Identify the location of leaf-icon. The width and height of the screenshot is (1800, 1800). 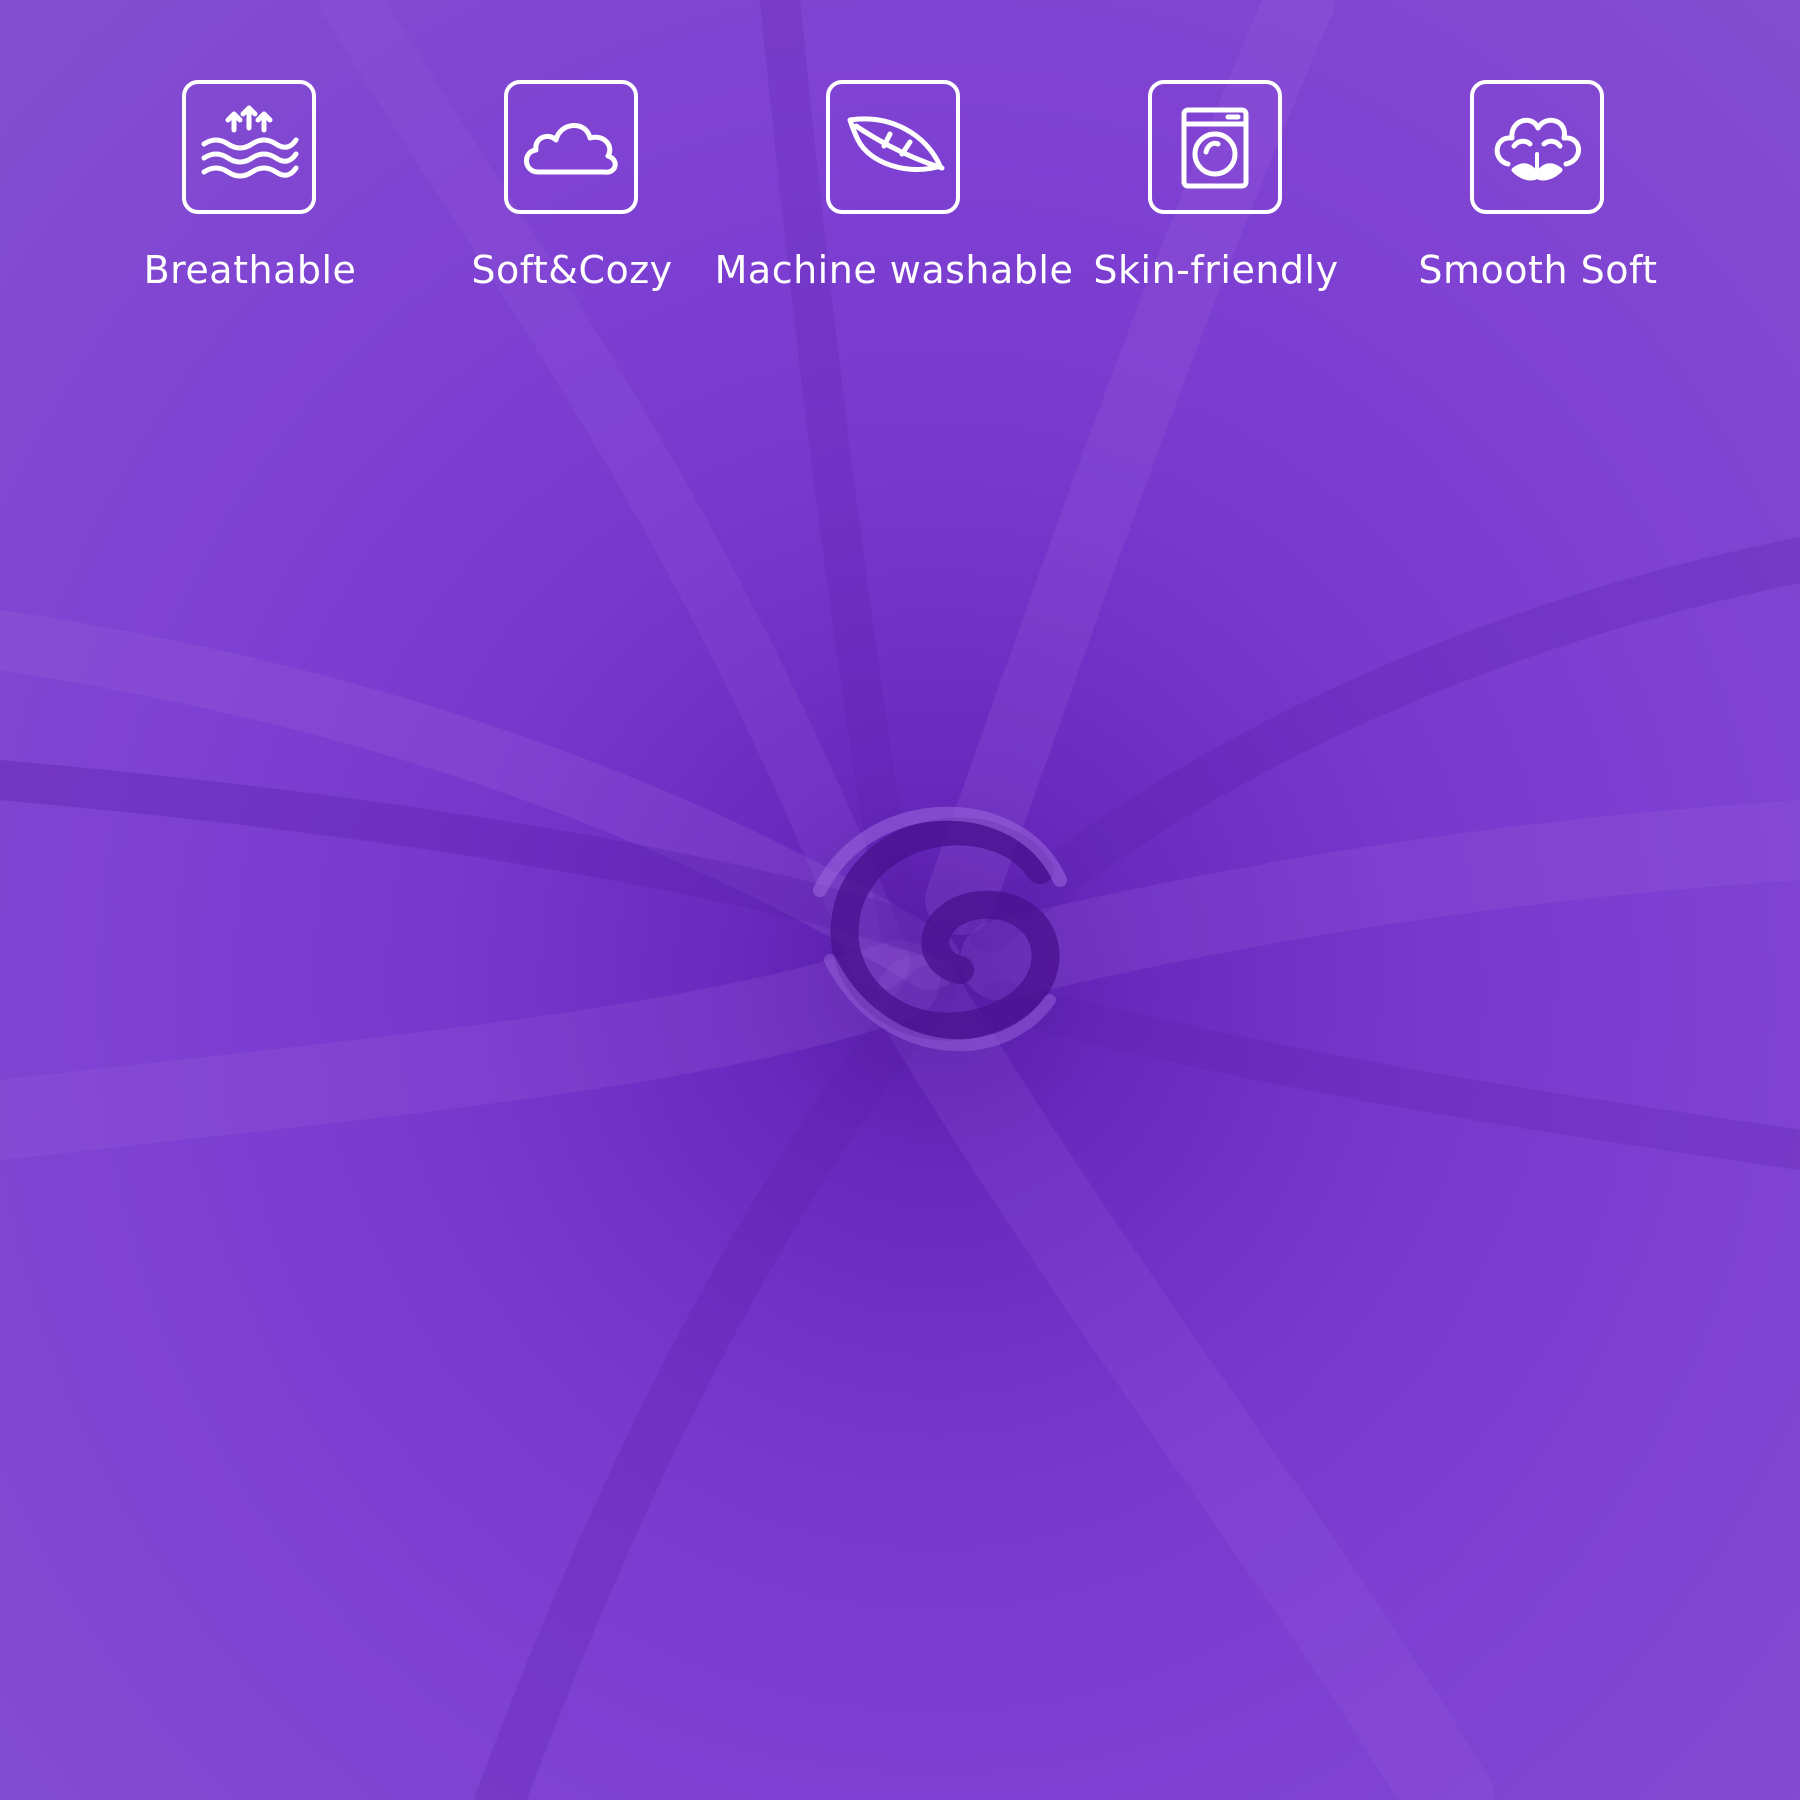
(893, 147).